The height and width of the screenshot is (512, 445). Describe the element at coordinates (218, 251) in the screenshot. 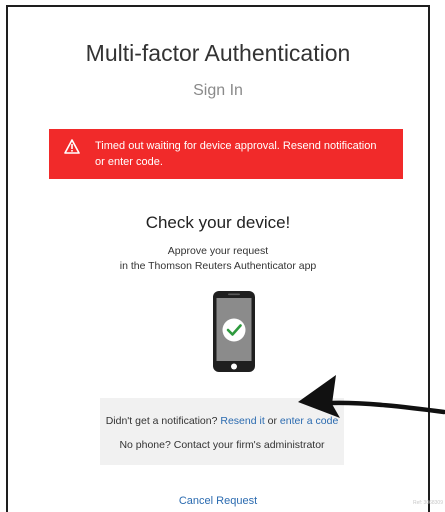

I see `instruction-line-1: Approve your request` at that location.